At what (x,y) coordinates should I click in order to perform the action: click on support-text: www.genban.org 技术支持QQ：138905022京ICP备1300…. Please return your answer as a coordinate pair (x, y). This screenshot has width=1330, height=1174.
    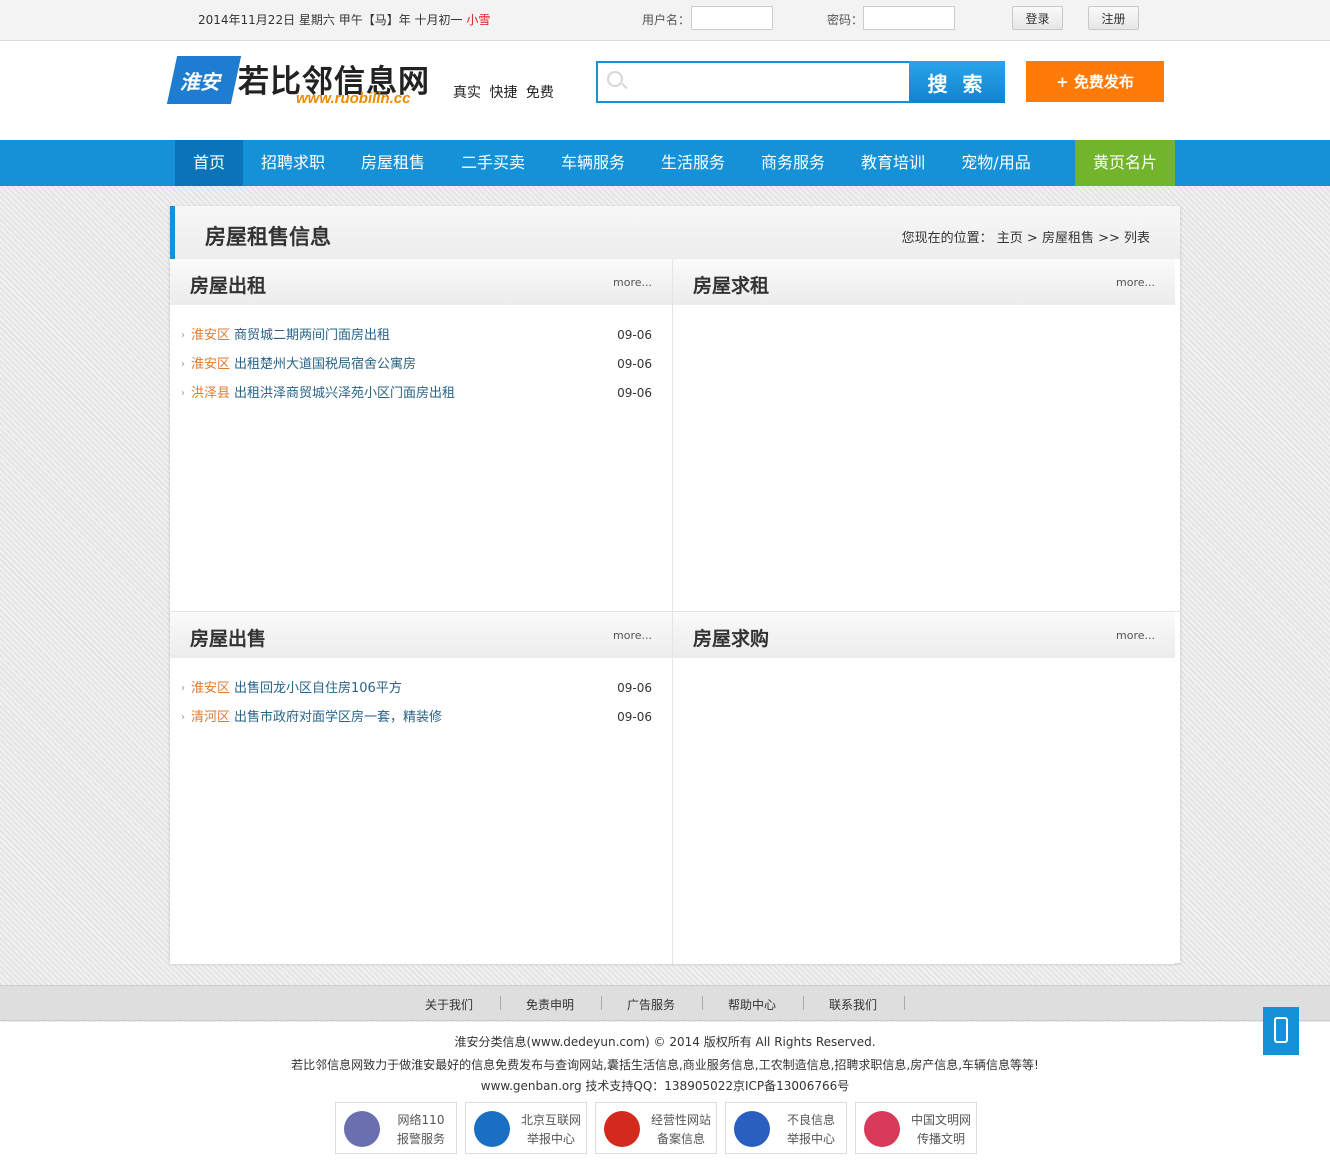
    Looking at the image, I should click on (665, 1086).